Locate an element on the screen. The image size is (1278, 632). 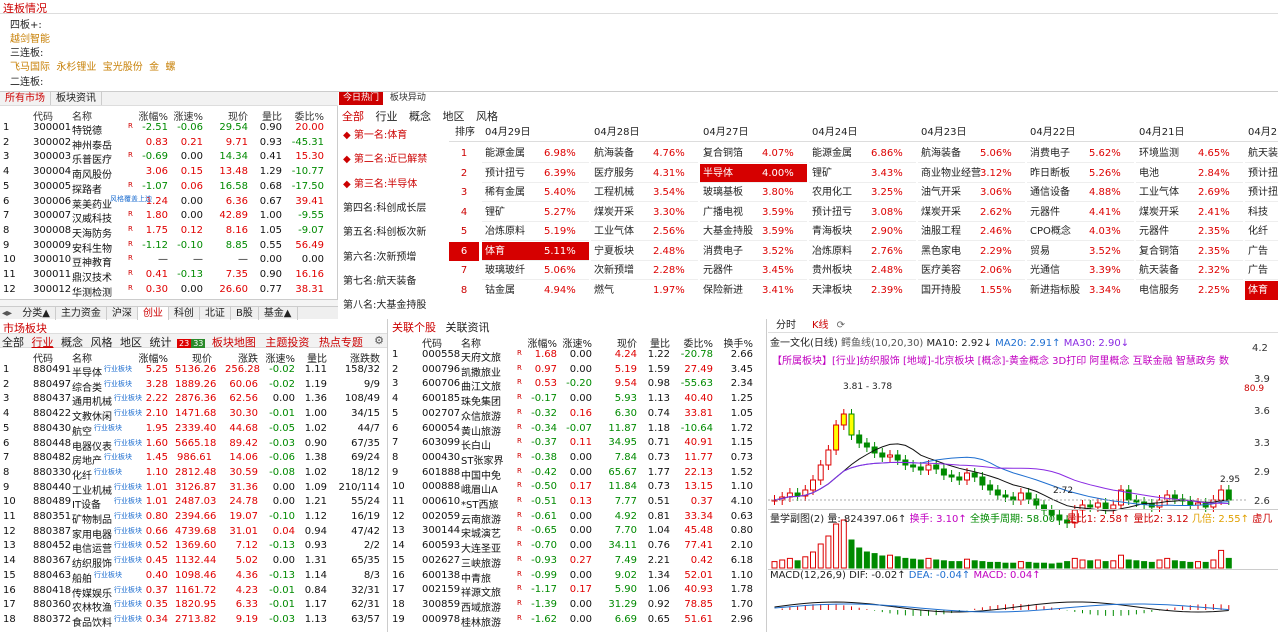
hot-sector-cell: 元器件 2.35% is located at coordinates (1189, 231).